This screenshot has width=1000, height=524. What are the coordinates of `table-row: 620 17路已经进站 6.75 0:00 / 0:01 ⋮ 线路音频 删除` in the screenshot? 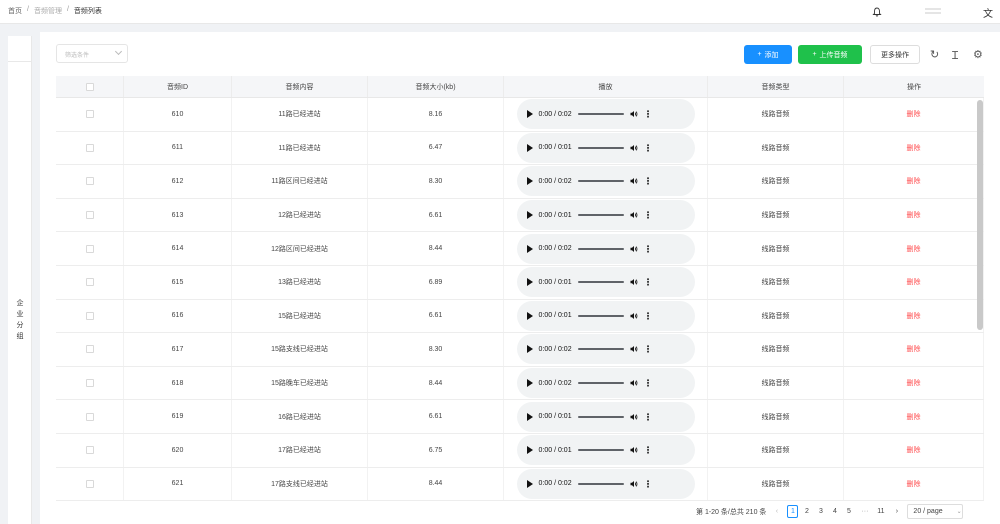 It's located at (520, 450).